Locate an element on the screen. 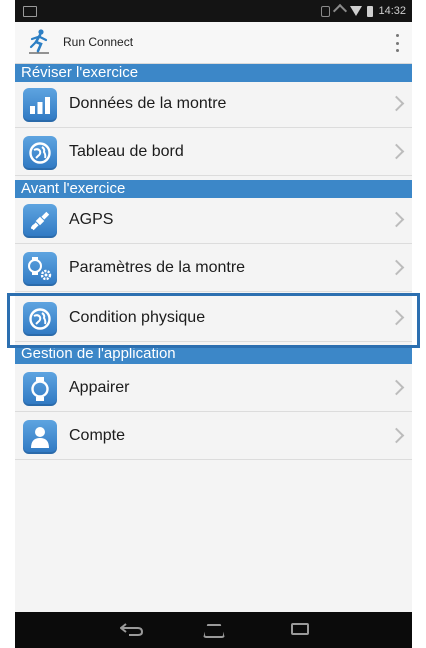  satellite-icon is located at coordinates (40, 221).